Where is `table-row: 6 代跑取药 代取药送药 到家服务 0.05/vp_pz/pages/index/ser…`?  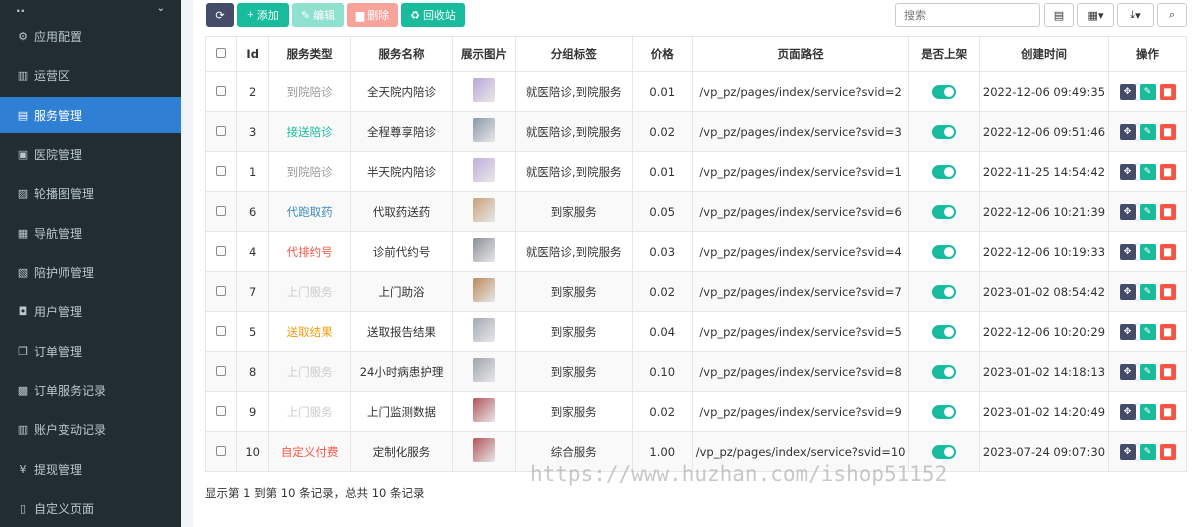
table-row: 6 代跑取药 代取药送药 到家服务 0.05/vp_pz/pages/index/ser… is located at coordinates (696, 211).